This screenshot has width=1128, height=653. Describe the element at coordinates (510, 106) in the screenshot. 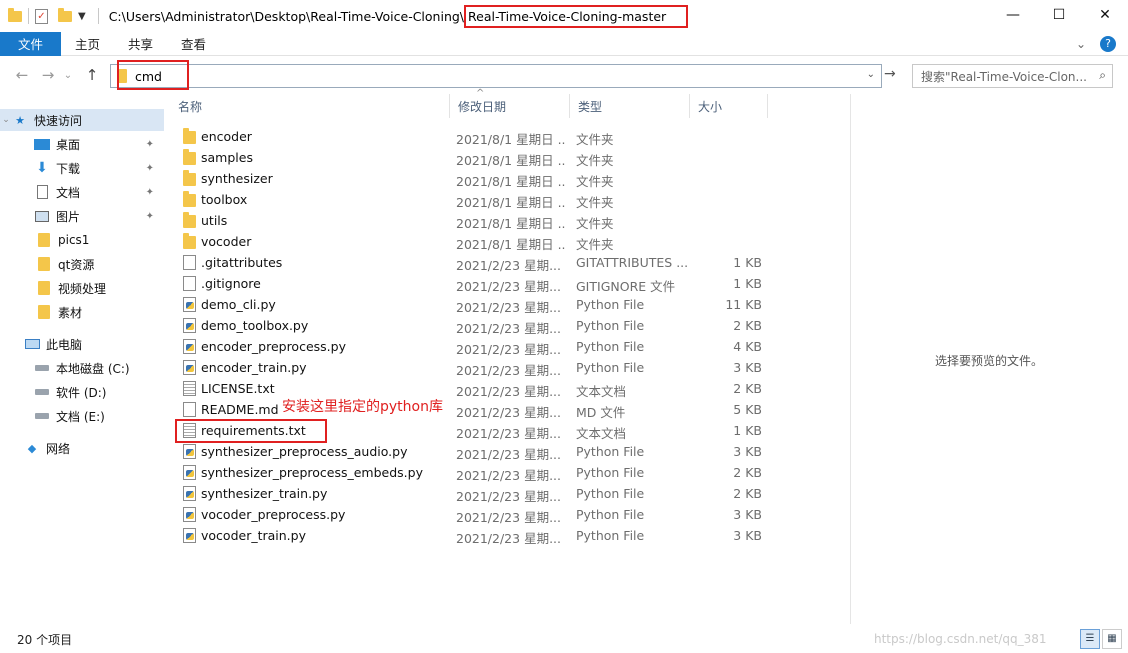

I see `column-date: 修改日期` at that location.